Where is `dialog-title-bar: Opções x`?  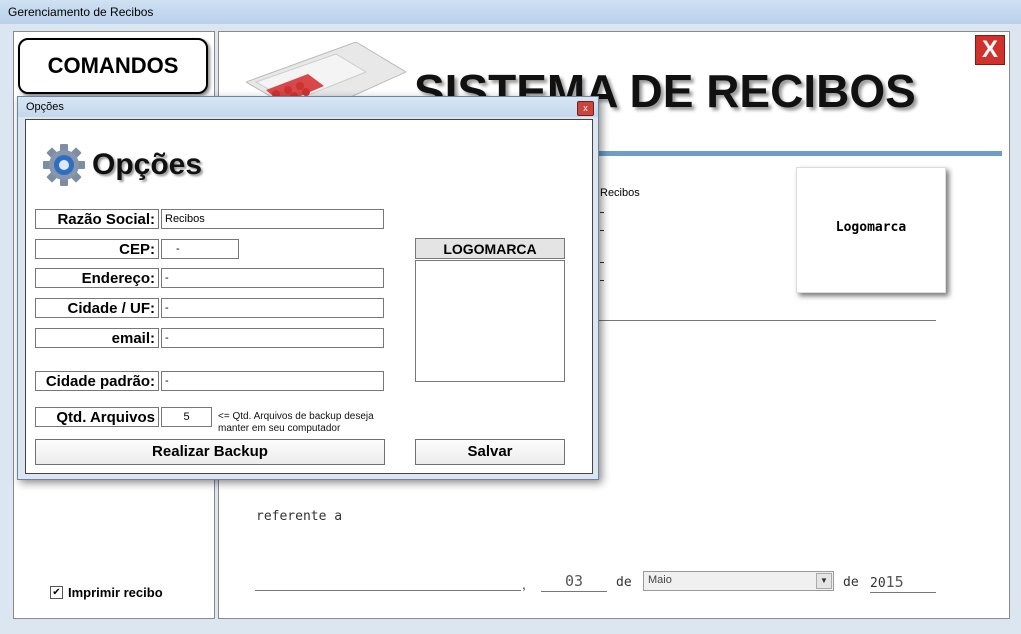 dialog-title-bar: Opções x is located at coordinates (308, 107).